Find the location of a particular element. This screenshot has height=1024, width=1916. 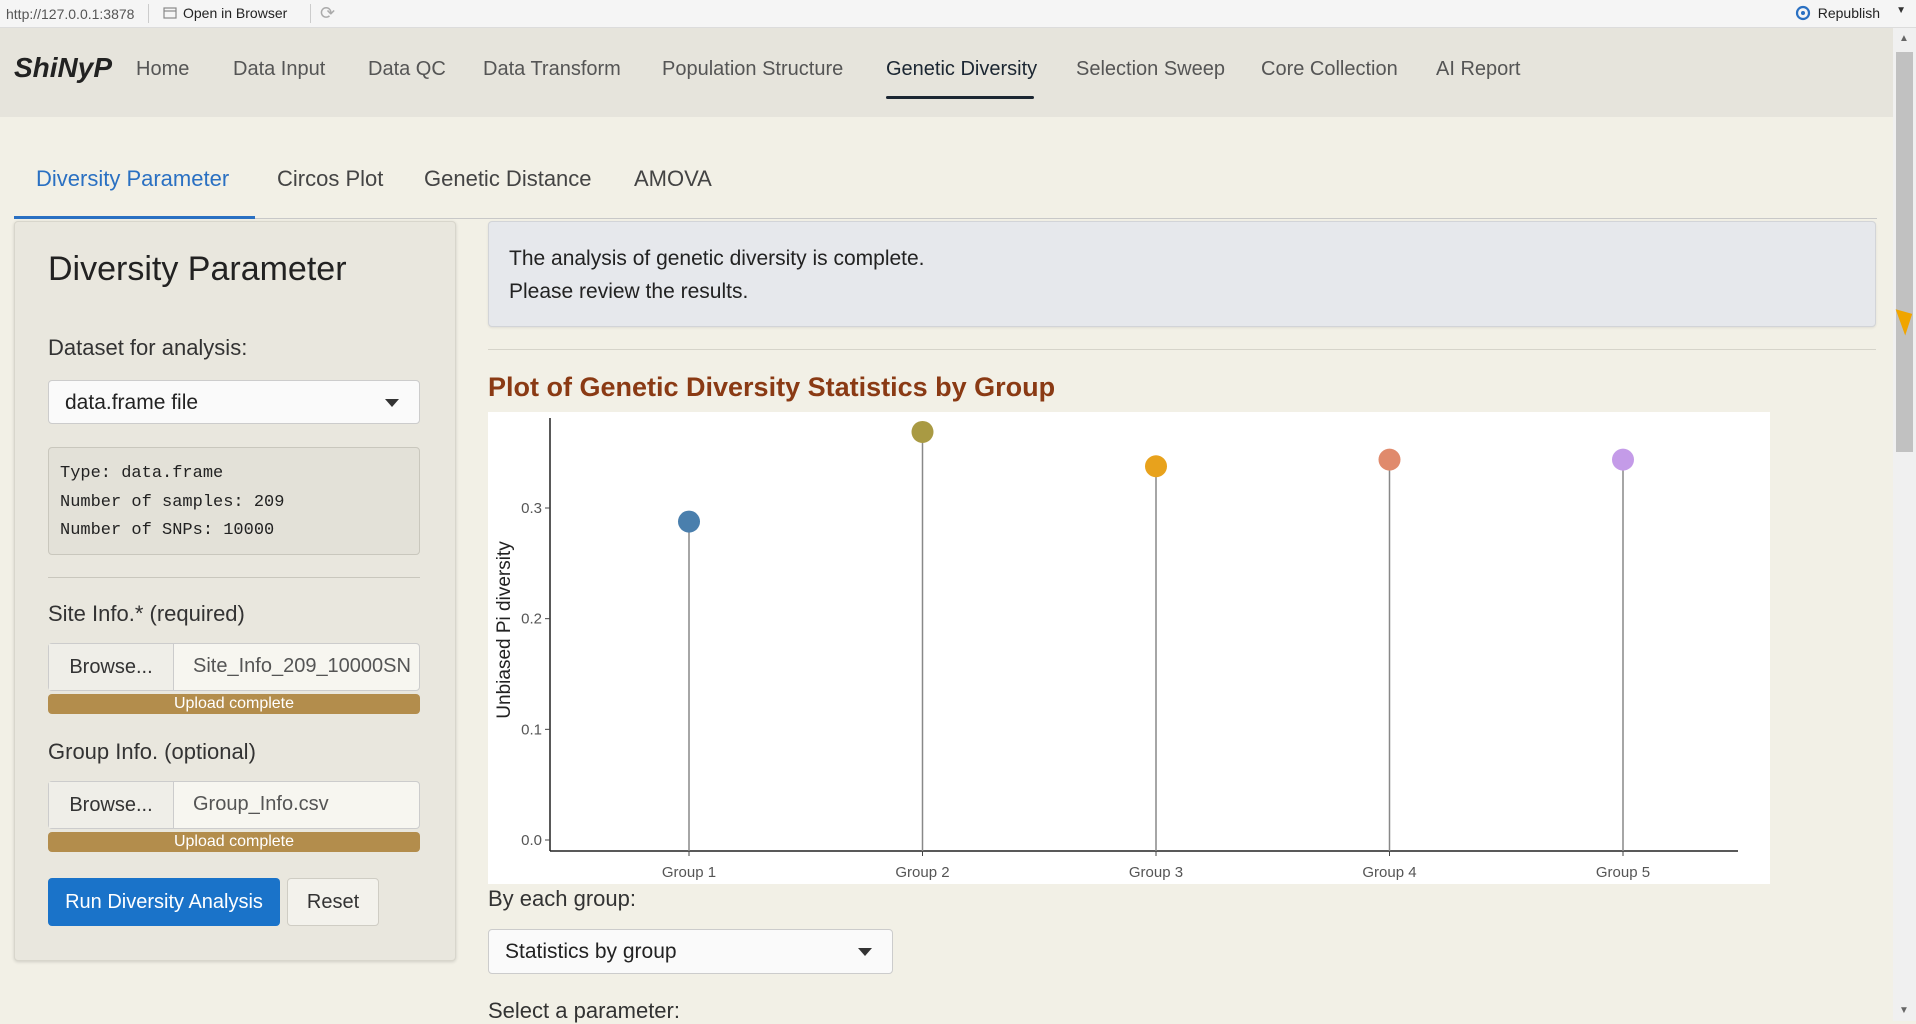

nav-data-qc: Data QC is located at coordinates (407, 69).